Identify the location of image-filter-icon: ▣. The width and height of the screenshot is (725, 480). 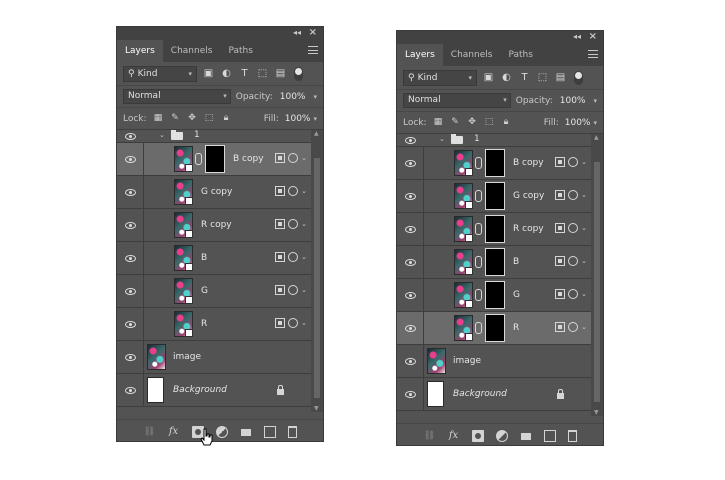
(488, 77).